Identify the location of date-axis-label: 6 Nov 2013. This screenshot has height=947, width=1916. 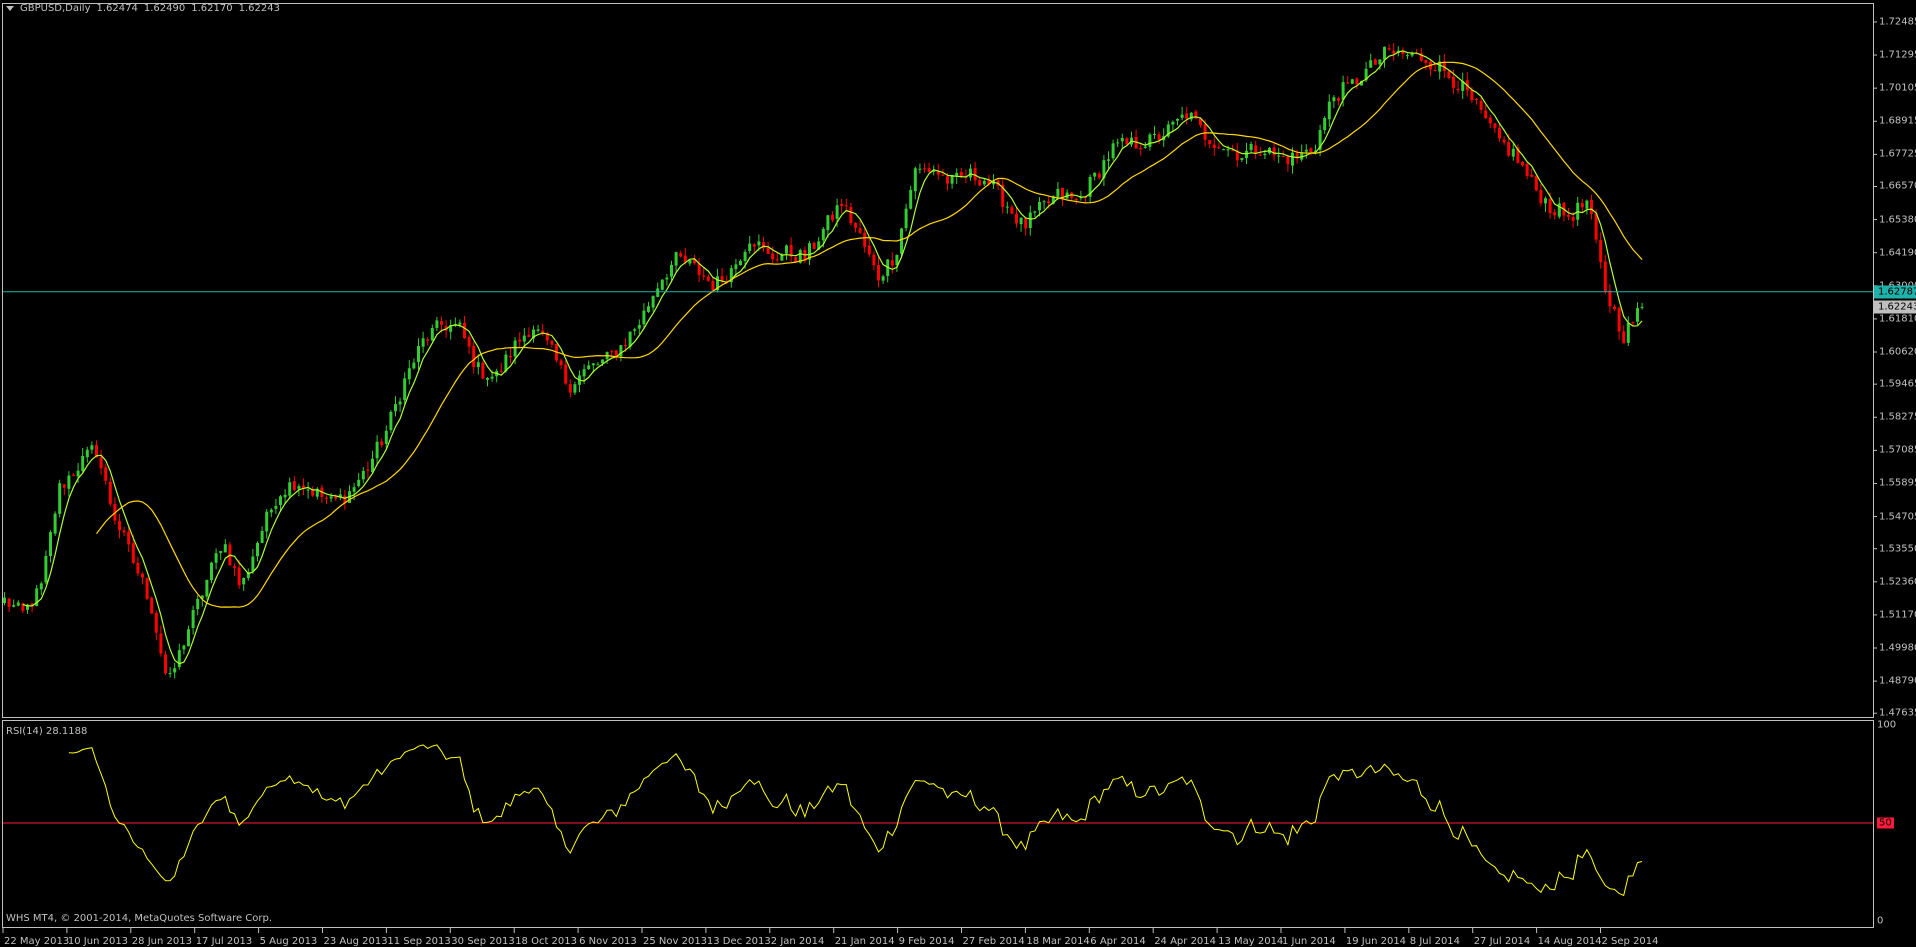
(608, 941).